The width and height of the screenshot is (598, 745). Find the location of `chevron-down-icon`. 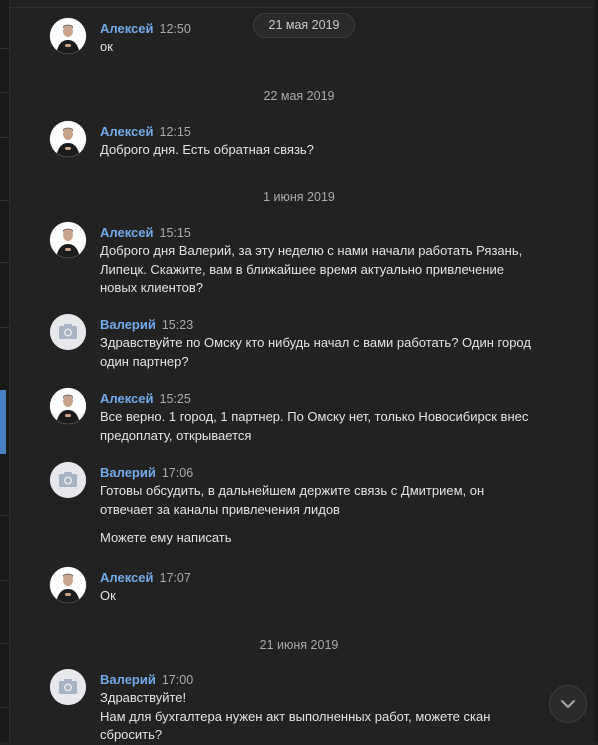

chevron-down-icon is located at coordinates (568, 704).